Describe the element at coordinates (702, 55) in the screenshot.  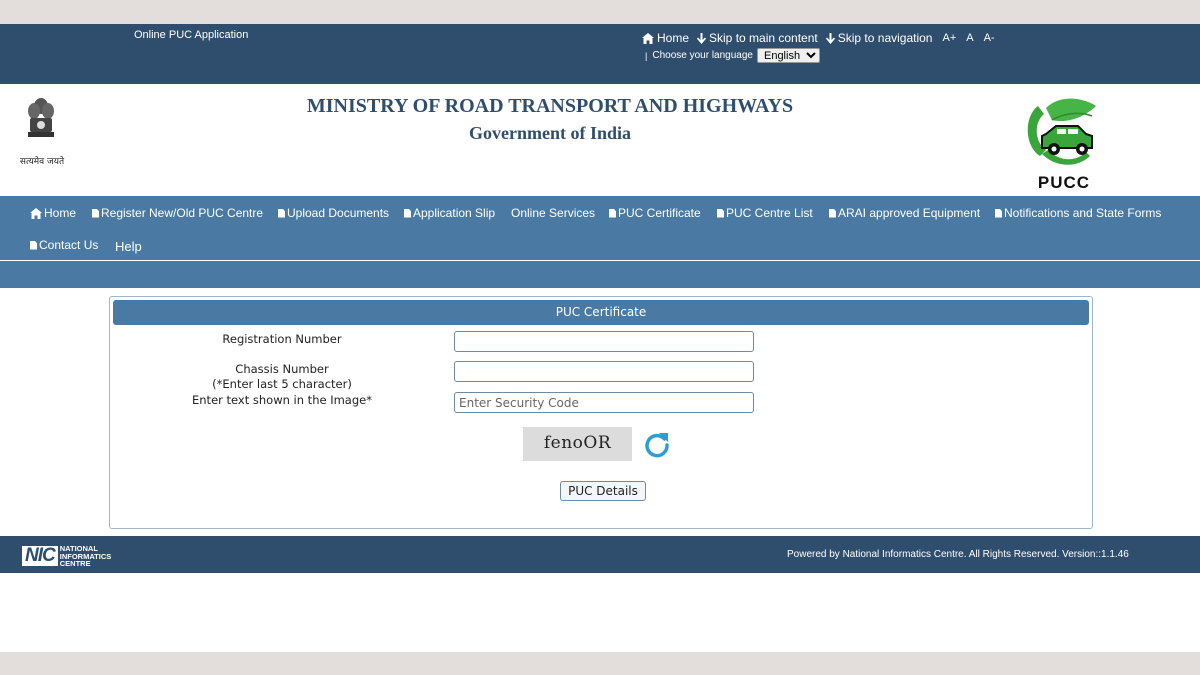
I see `language-label: Choose your language` at that location.